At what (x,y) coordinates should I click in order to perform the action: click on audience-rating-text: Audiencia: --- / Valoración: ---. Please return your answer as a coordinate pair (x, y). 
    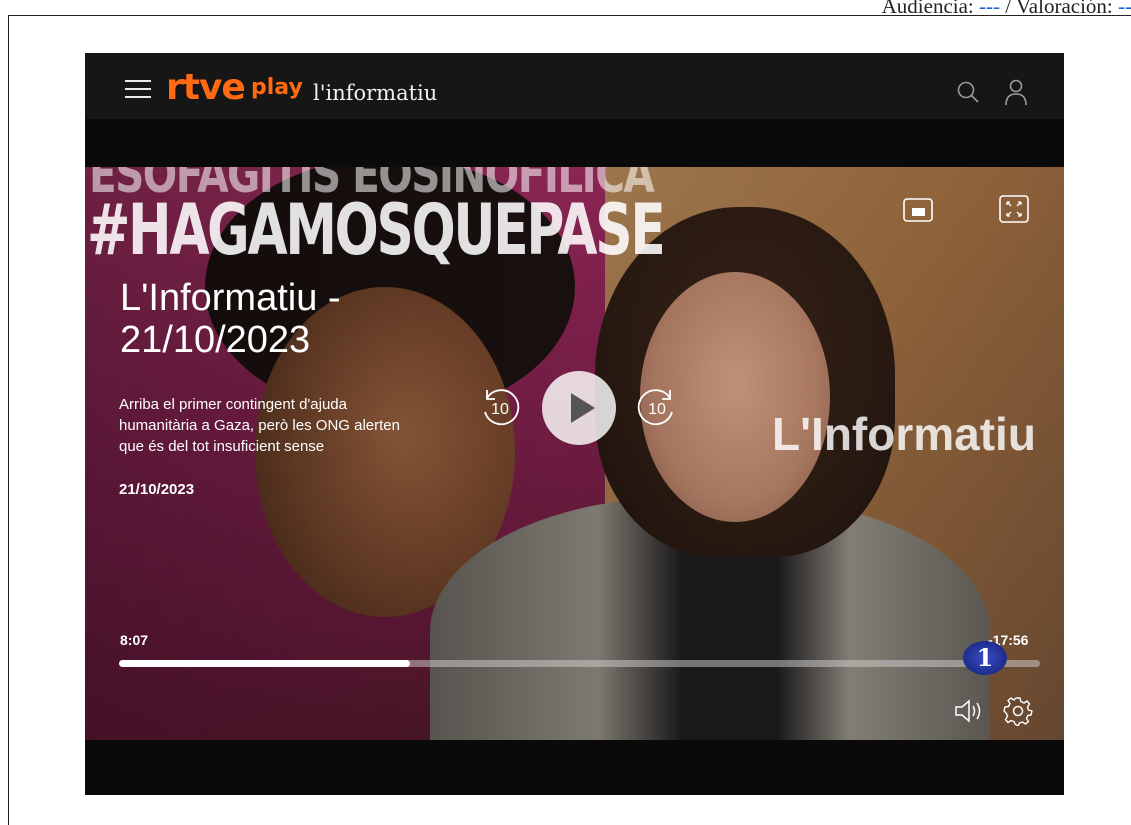
    Looking at the image, I should click on (1006, 9).